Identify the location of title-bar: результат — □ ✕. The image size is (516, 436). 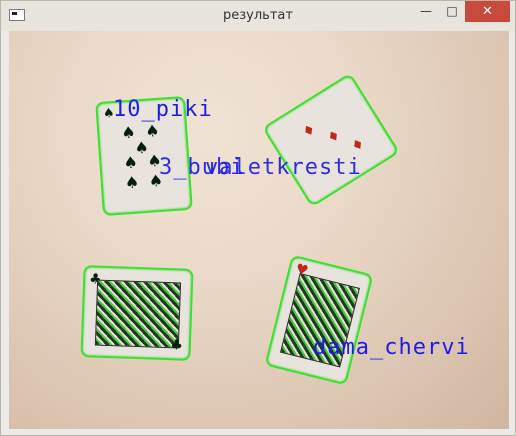
(258, 16).